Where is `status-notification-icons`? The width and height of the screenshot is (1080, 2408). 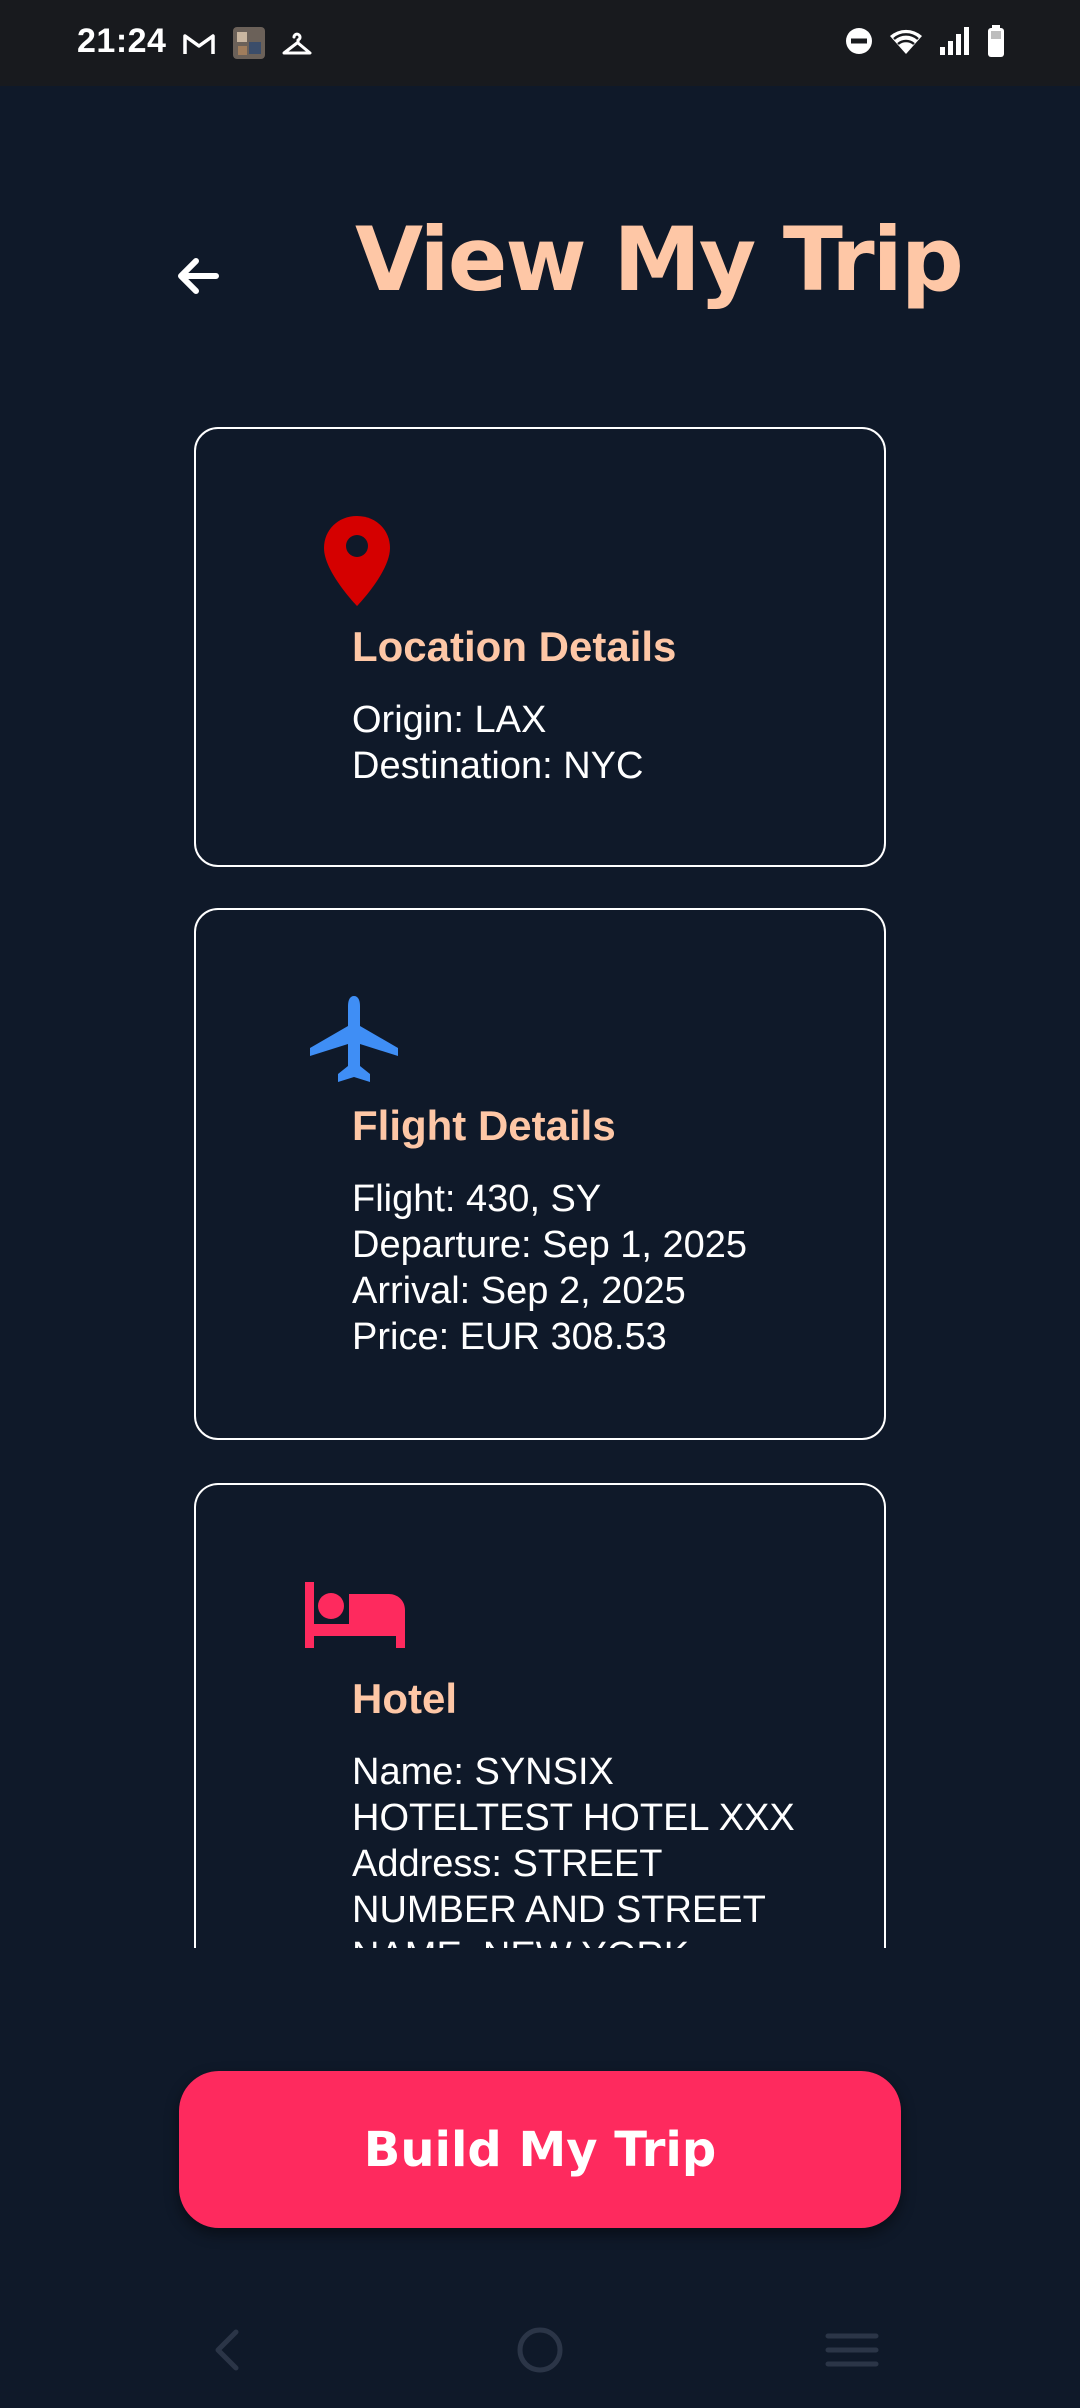 status-notification-icons is located at coordinates (247, 43).